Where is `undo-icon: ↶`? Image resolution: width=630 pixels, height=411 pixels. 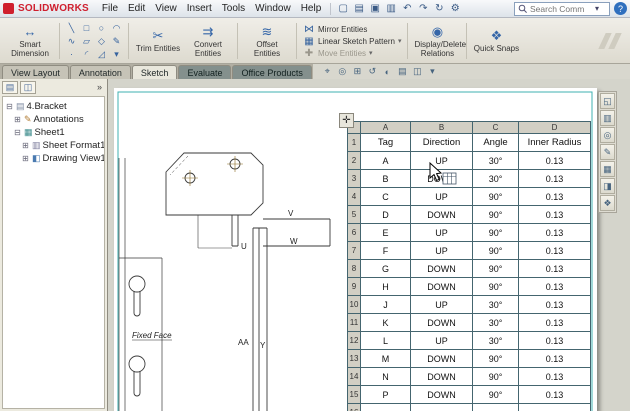
undo-icon: ↶ is located at coordinates (407, 8).